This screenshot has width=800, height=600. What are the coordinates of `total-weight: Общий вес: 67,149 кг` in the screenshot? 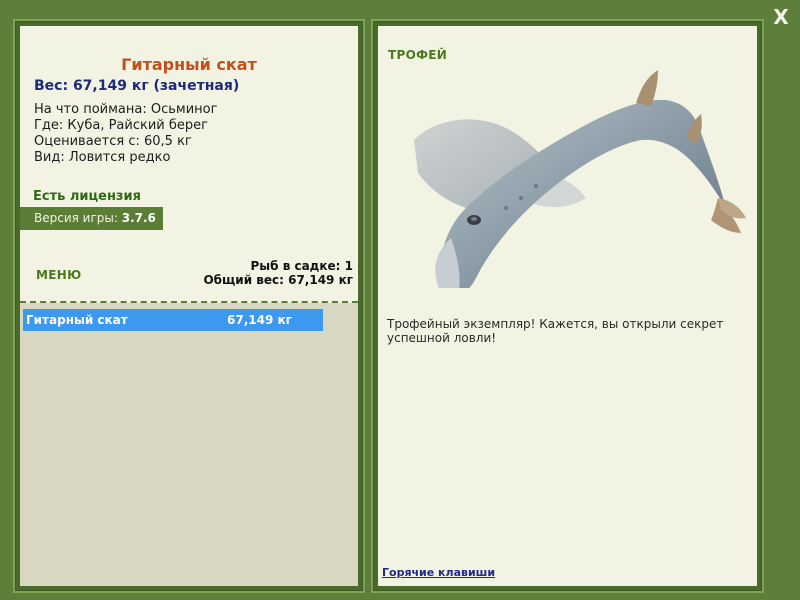 It's located at (278, 280).